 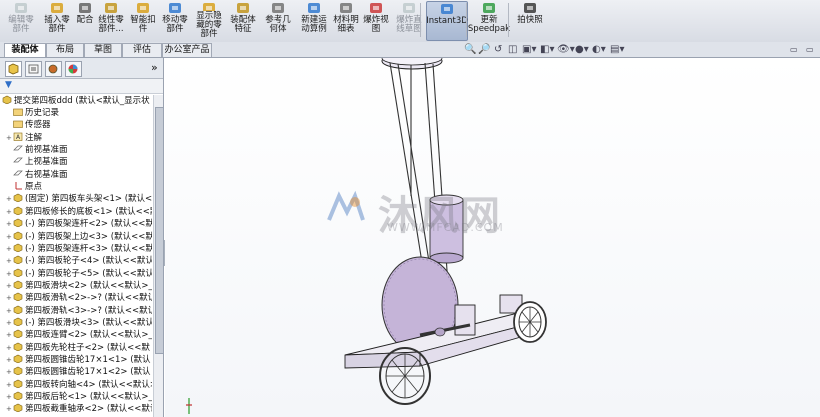 I want to click on tree-item: + 第四板滑轨<2>->? (默认<<默认, so click(x=79, y=298).